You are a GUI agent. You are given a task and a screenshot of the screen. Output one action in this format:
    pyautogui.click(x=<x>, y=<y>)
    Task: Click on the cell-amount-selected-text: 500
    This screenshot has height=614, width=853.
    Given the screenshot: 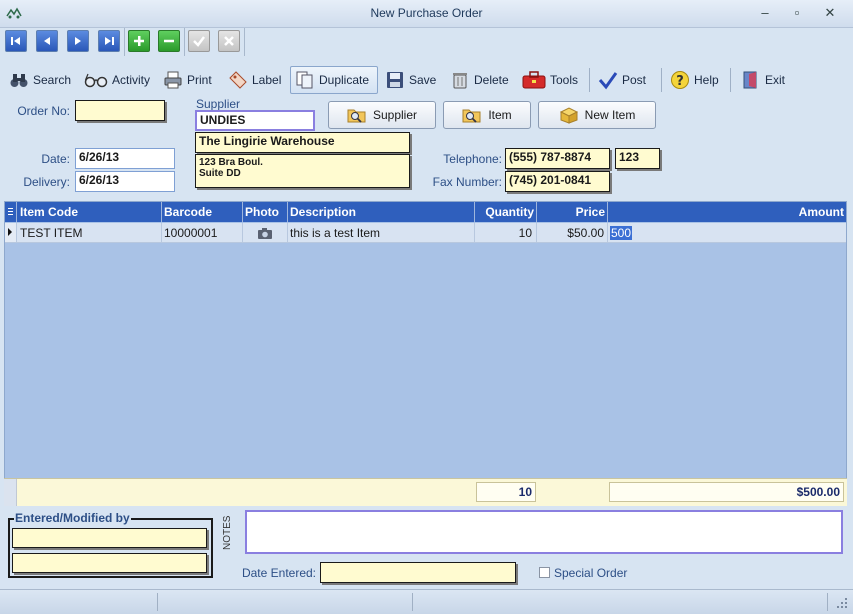 What is the action you would take?
    pyautogui.click(x=621, y=233)
    